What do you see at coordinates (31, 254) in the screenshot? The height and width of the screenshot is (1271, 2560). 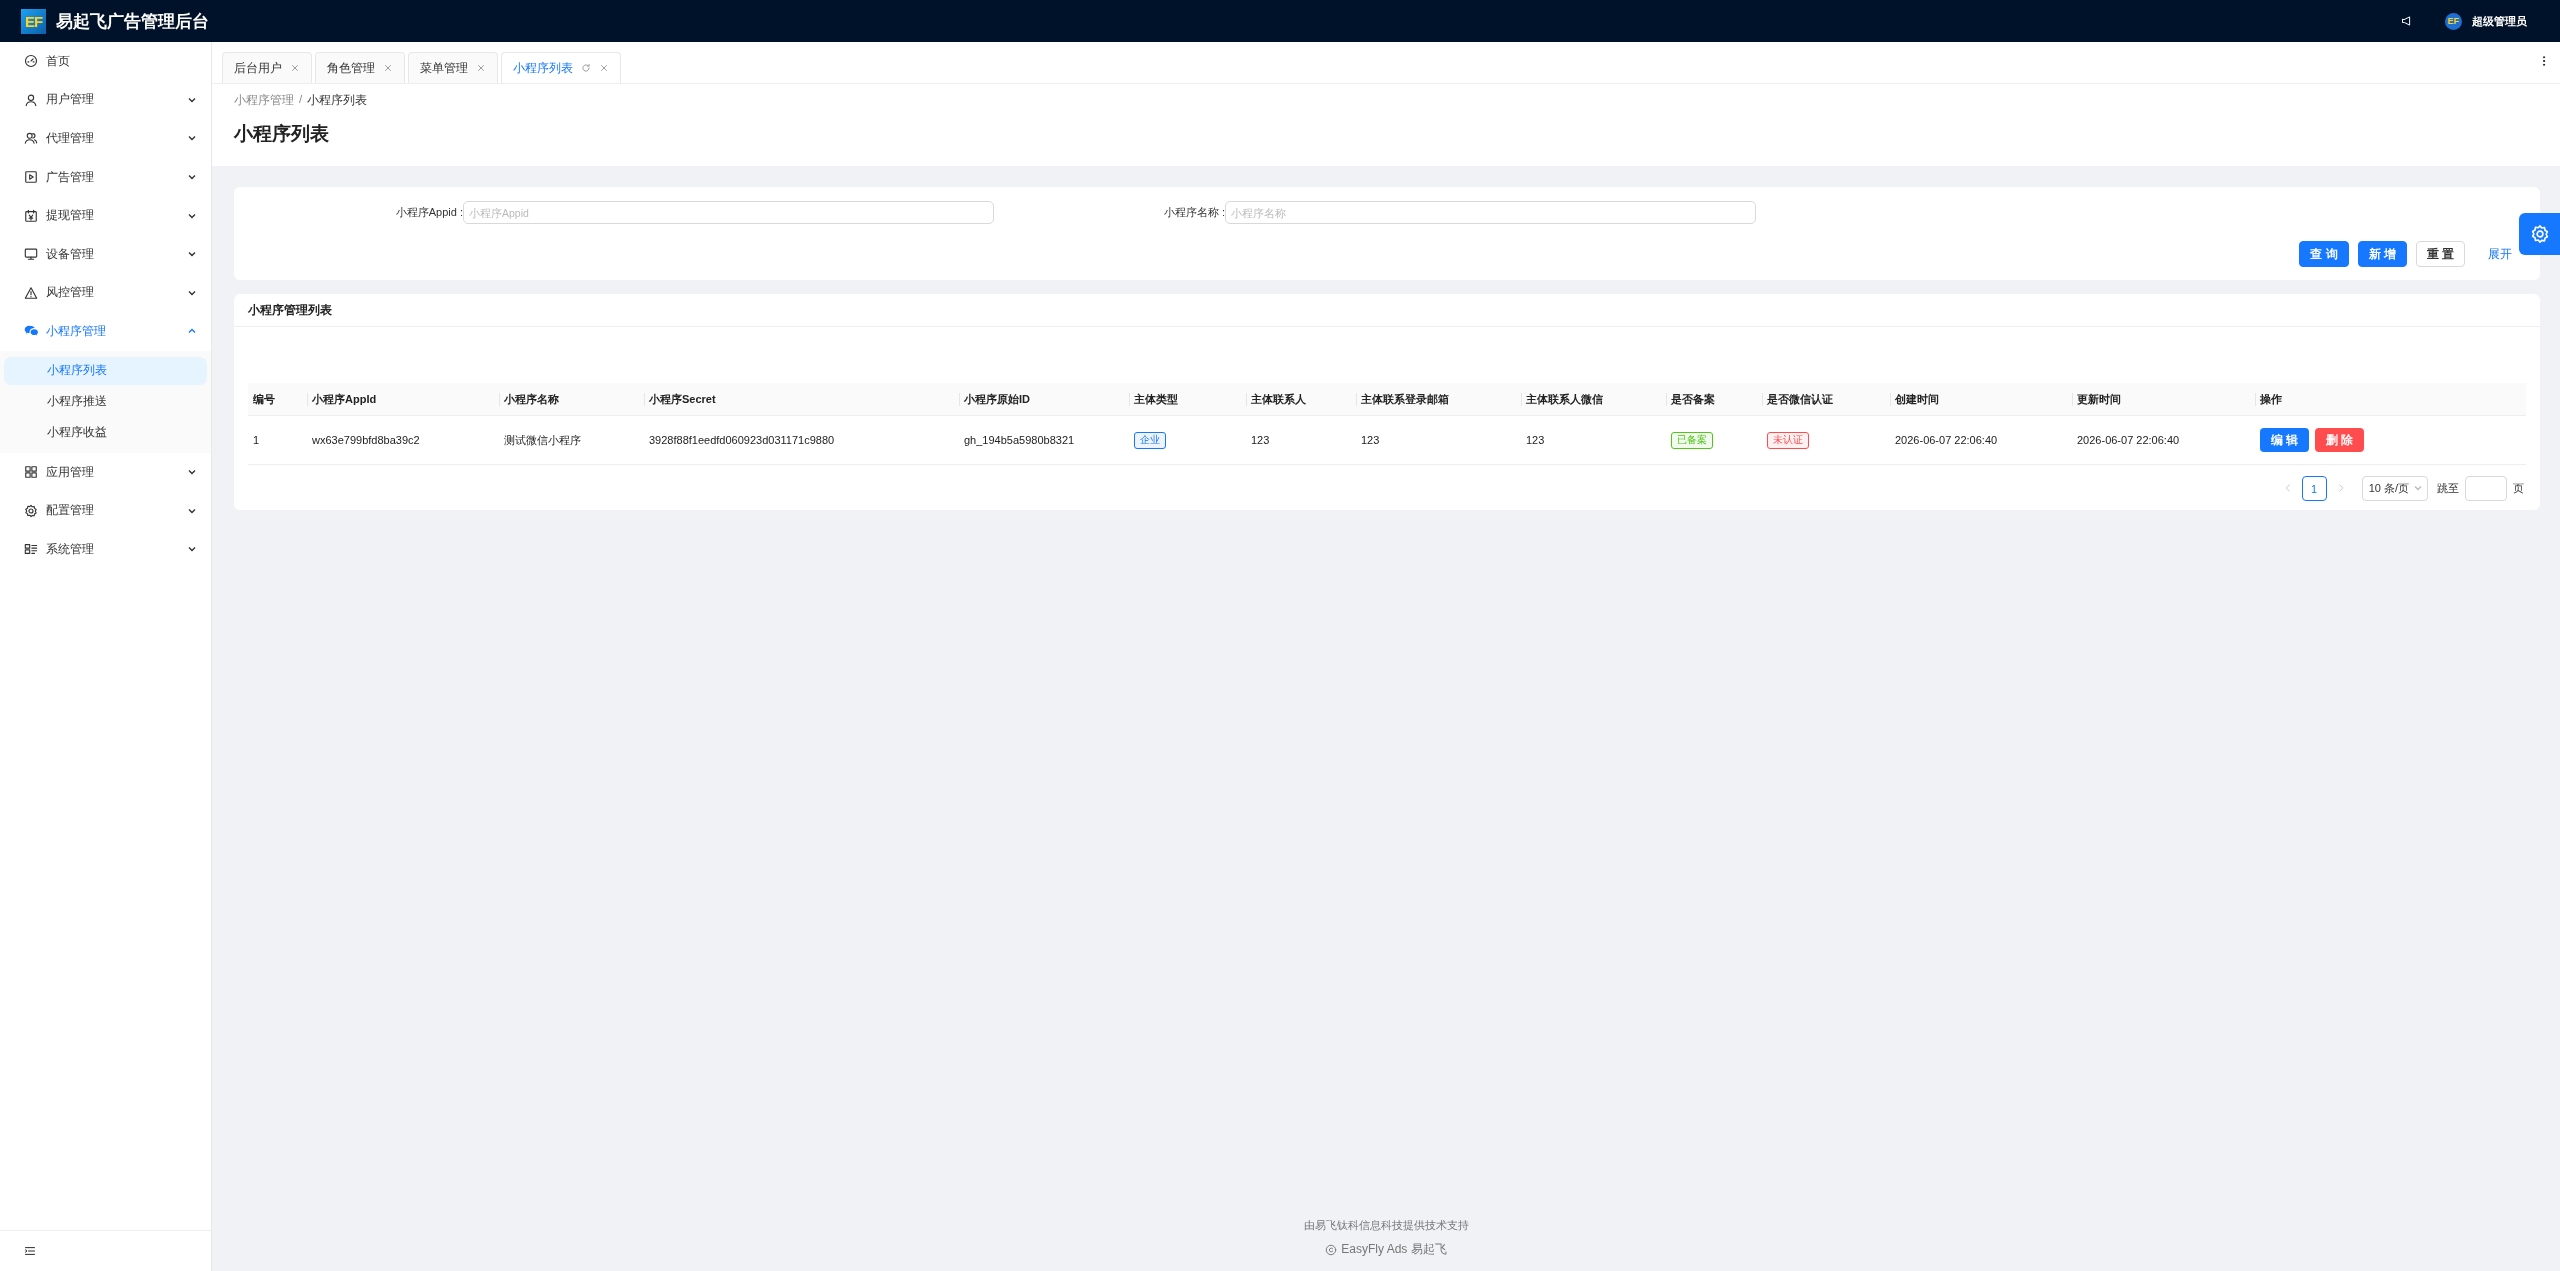 I see `monitor-icon` at bounding box center [31, 254].